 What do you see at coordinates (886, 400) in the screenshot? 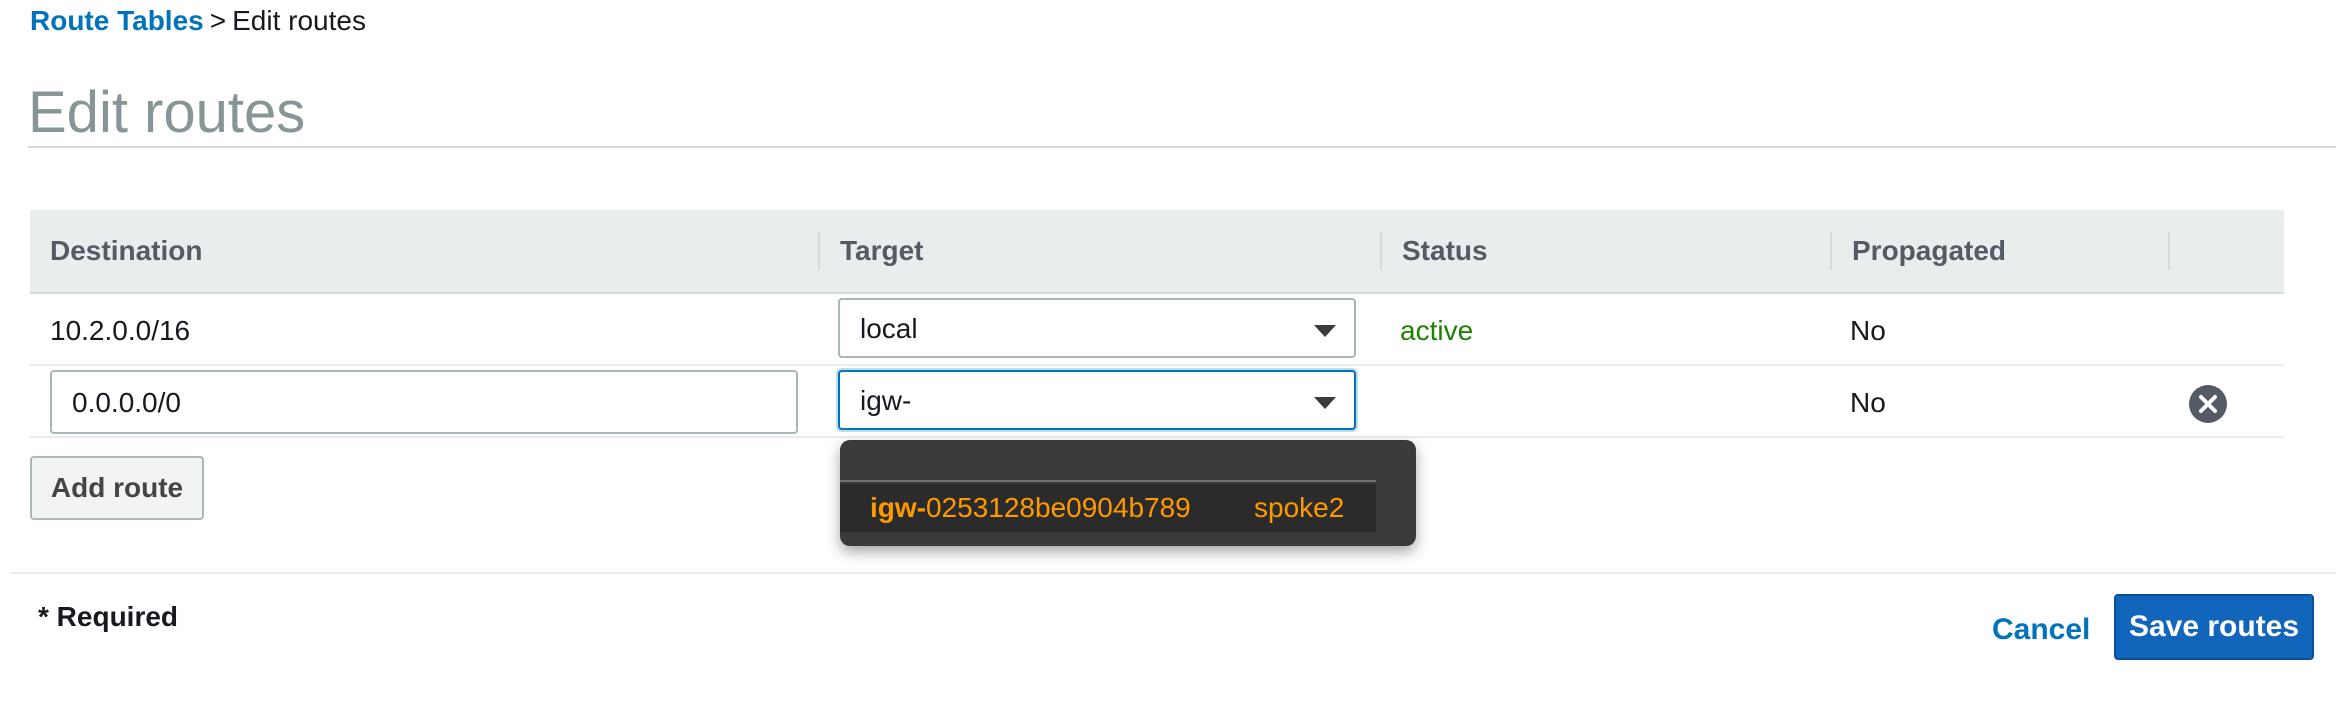
I see `target-select-value: igw-` at bounding box center [886, 400].